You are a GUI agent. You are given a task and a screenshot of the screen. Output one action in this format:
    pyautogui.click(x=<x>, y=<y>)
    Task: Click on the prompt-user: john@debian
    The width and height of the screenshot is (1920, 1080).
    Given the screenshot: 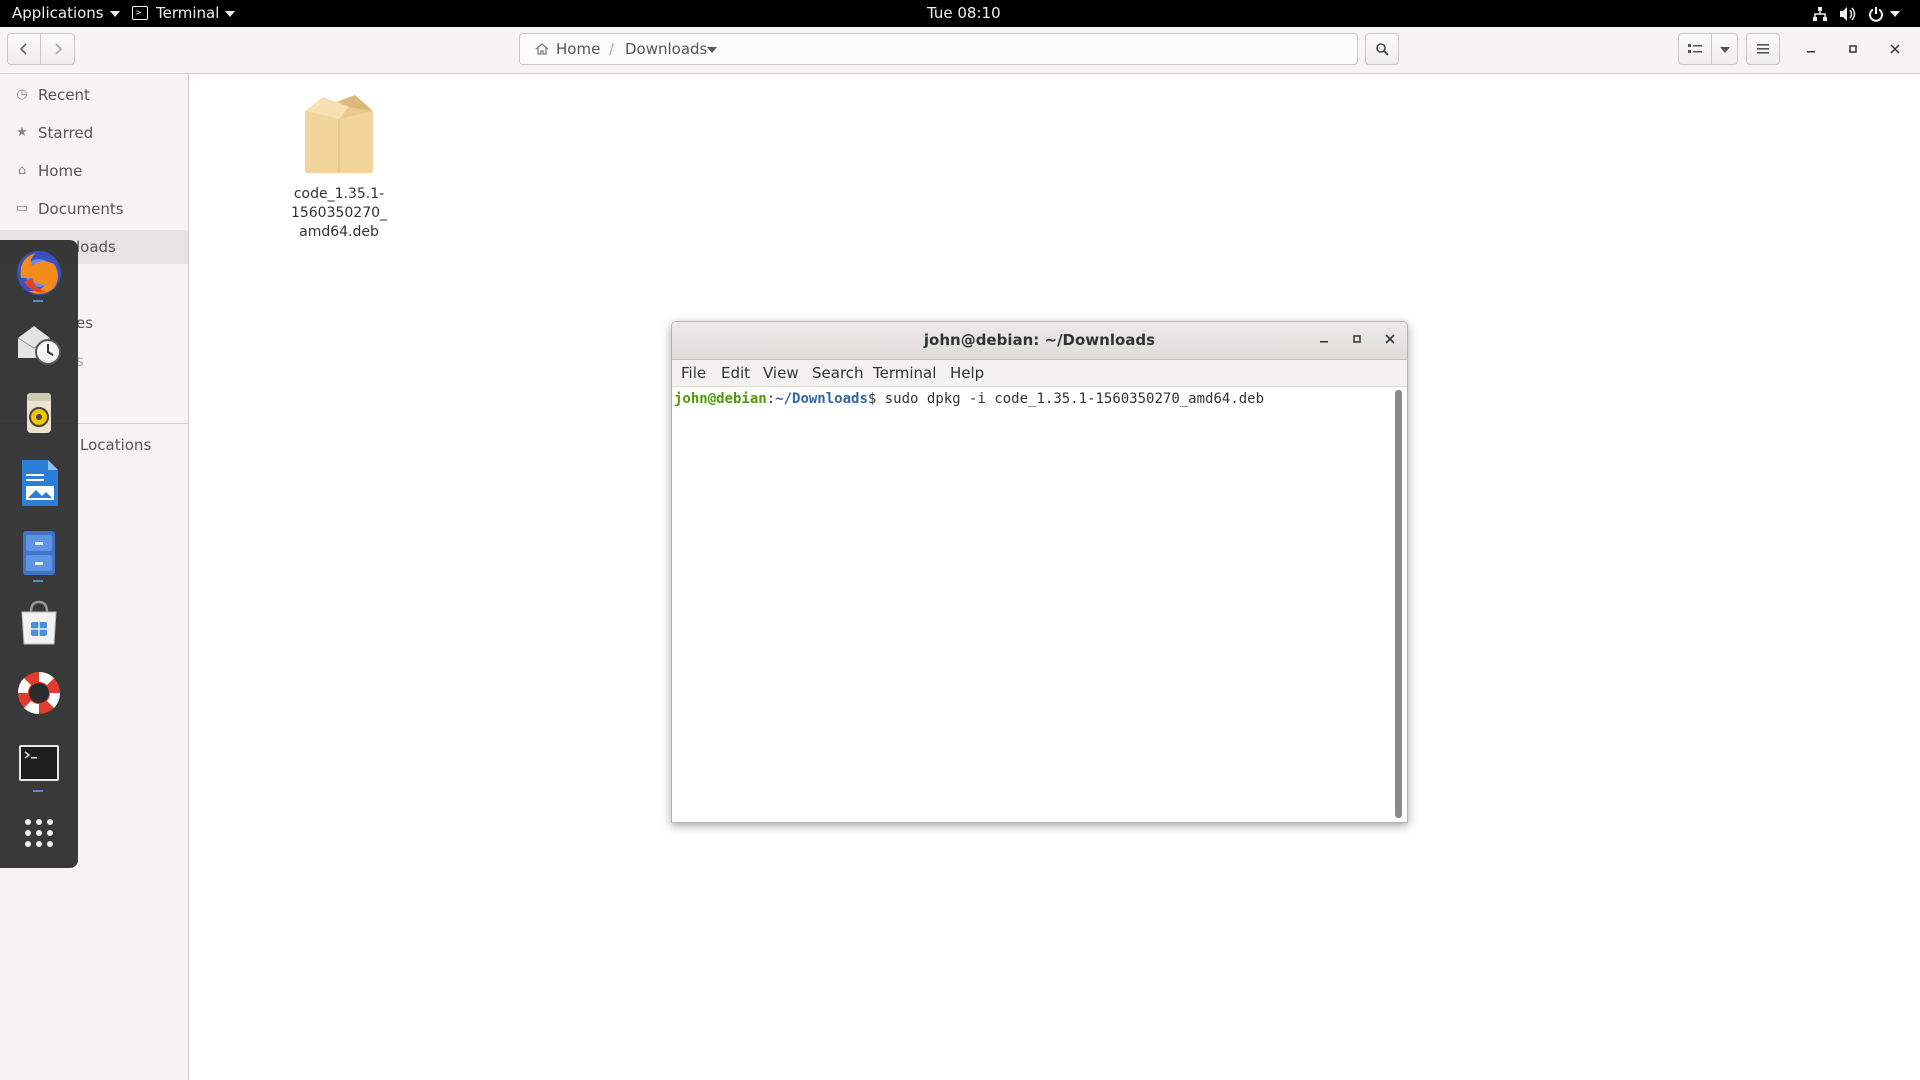 What is the action you would take?
    pyautogui.click(x=720, y=399)
    